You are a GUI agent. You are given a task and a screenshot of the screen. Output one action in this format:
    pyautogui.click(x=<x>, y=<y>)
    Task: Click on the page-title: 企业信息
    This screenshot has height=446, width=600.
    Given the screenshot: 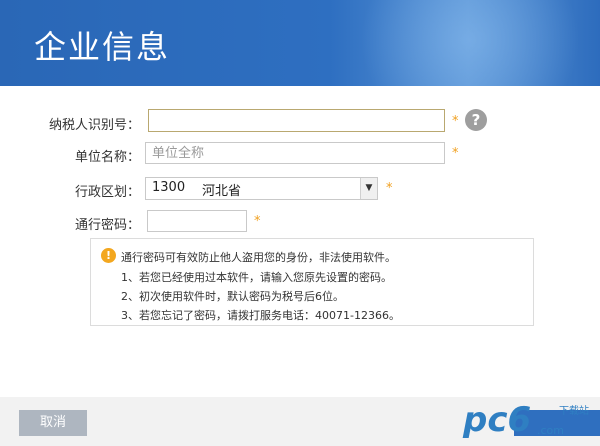 What is the action you would take?
    pyautogui.click(x=102, y=47)
    